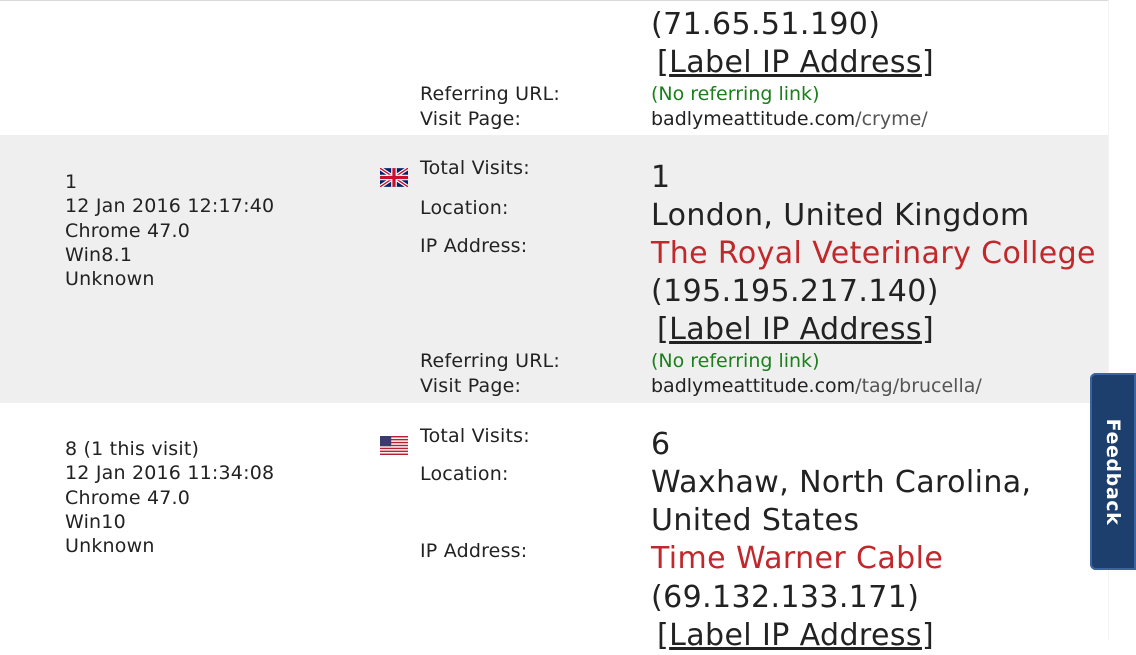 This screenshot has height=655, width=1136. What do you see at coordinates (99, 254) in the screenshot?
I see `operating-system: Win8.1` at bounding box center [99, 254].